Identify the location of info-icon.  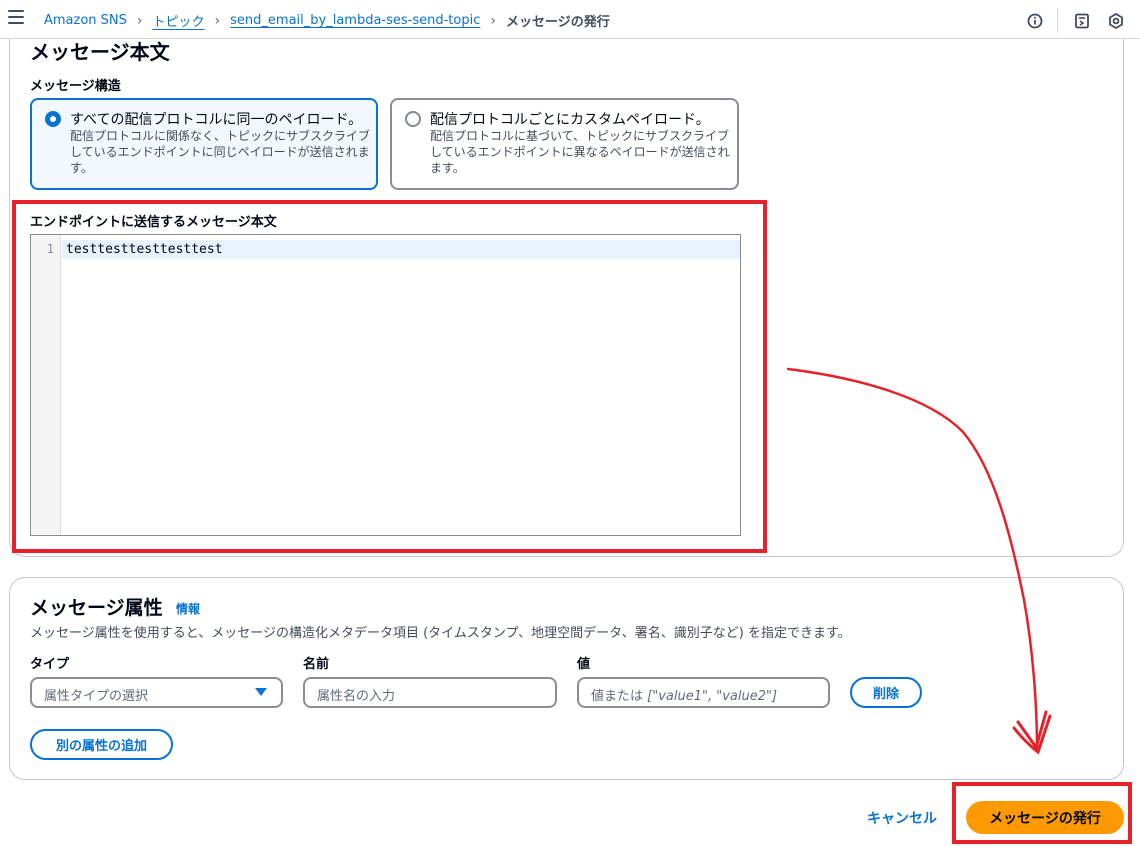
(1035, 21).